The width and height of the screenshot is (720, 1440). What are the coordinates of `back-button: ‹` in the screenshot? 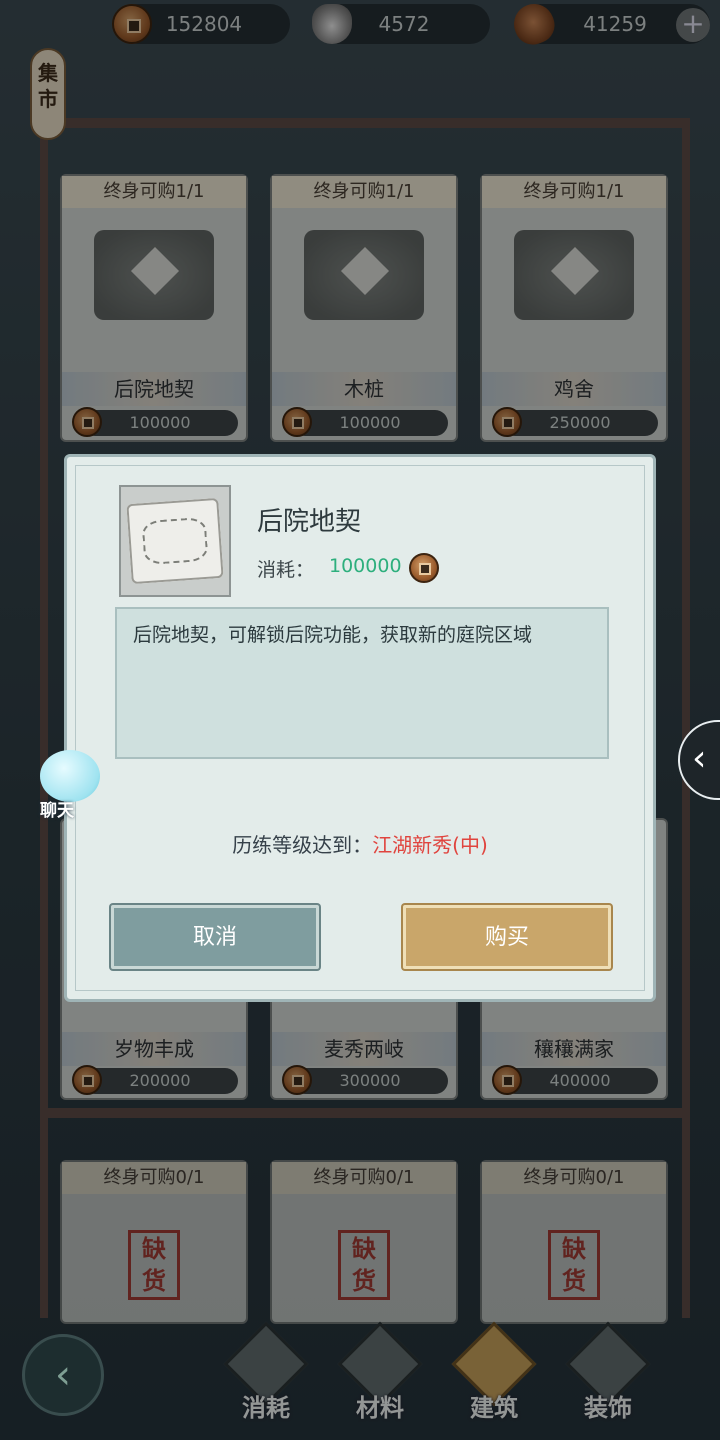 It's located at (63, 1375).